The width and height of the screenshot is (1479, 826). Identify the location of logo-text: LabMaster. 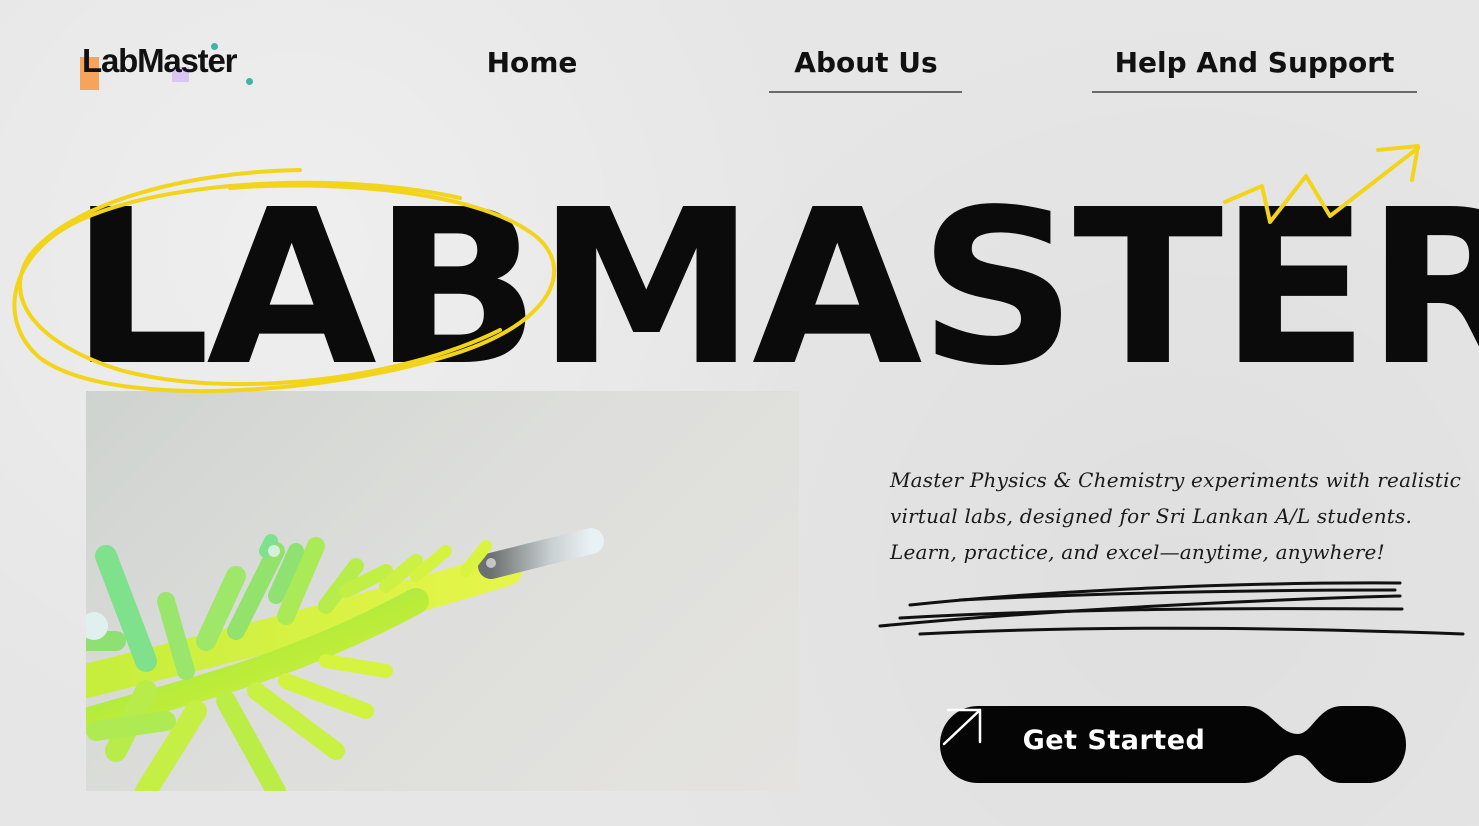
(159, 60).